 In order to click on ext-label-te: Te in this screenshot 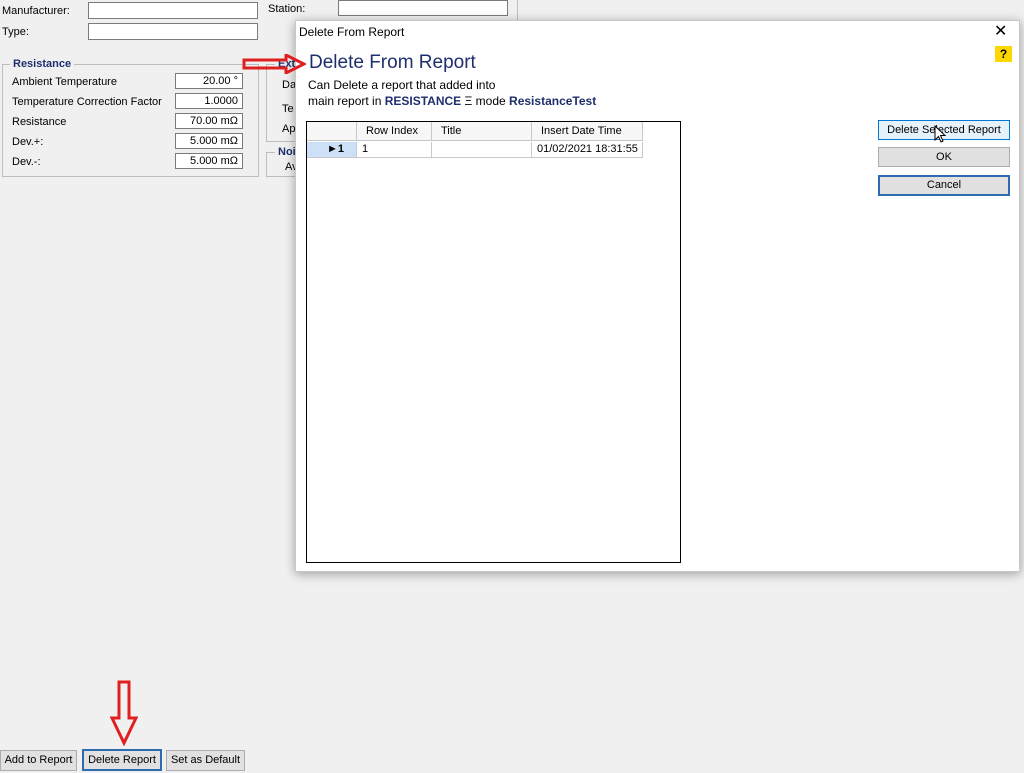, I will do `click(288, 109)`.